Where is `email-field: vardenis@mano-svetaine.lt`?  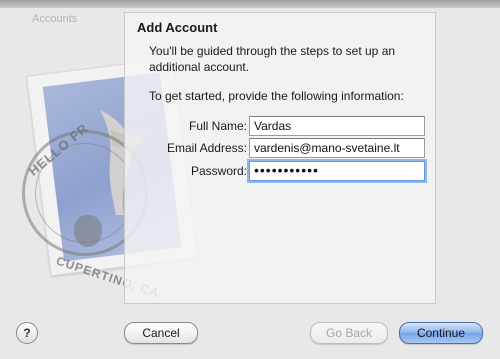
email-field: vardenis@mano-svetaine.lt is located at coordinates (337, 148).